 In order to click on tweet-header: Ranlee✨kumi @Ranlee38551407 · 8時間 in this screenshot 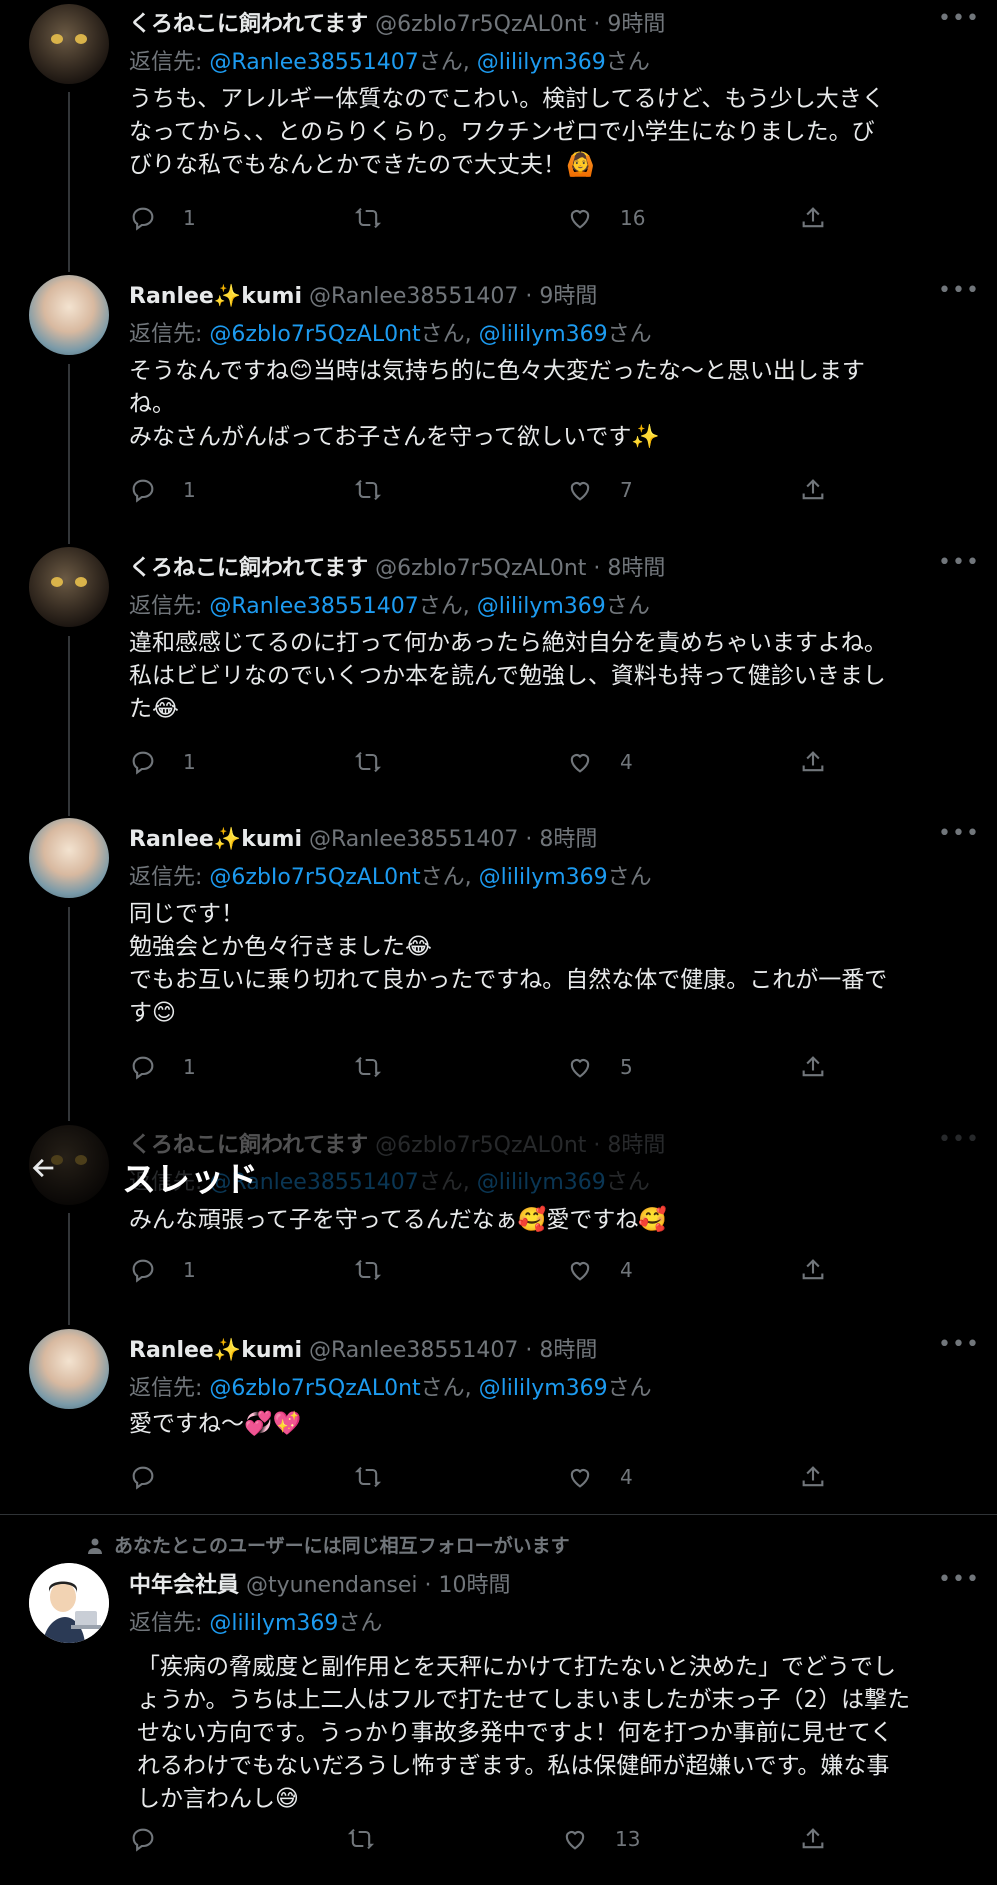, I will do `click(363, 1350)`.